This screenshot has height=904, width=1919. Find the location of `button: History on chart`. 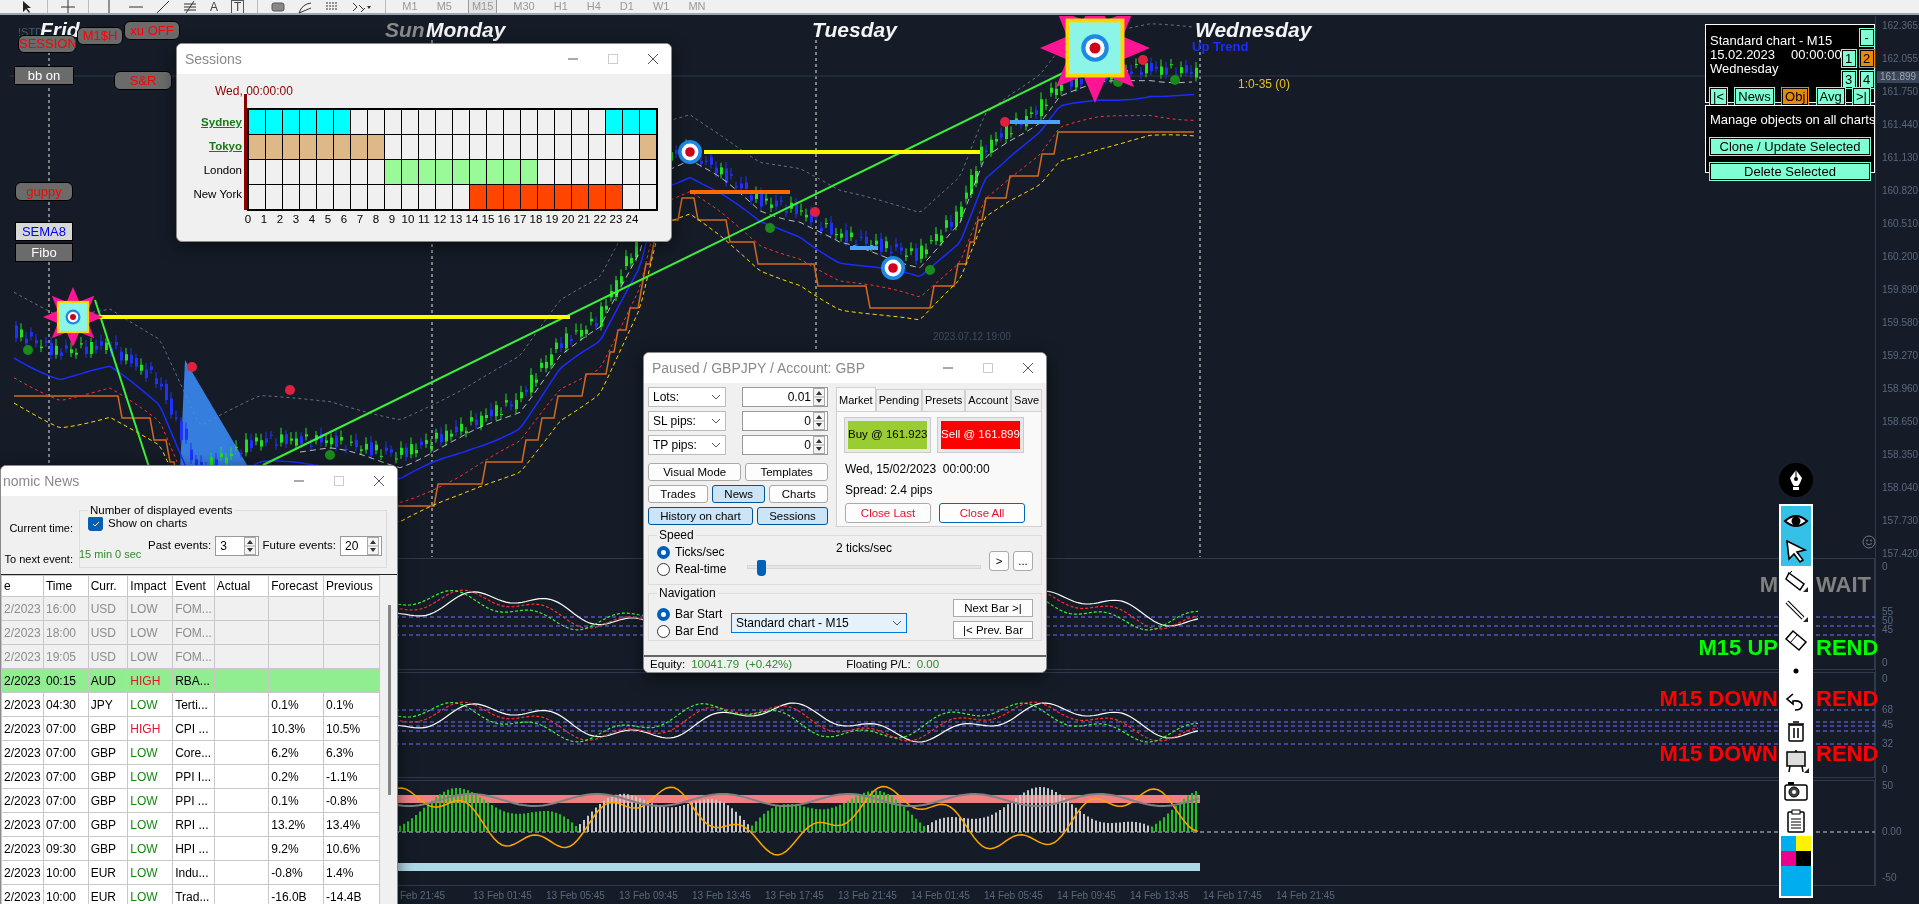

button: History on chart is located at coordinates (700, 516).